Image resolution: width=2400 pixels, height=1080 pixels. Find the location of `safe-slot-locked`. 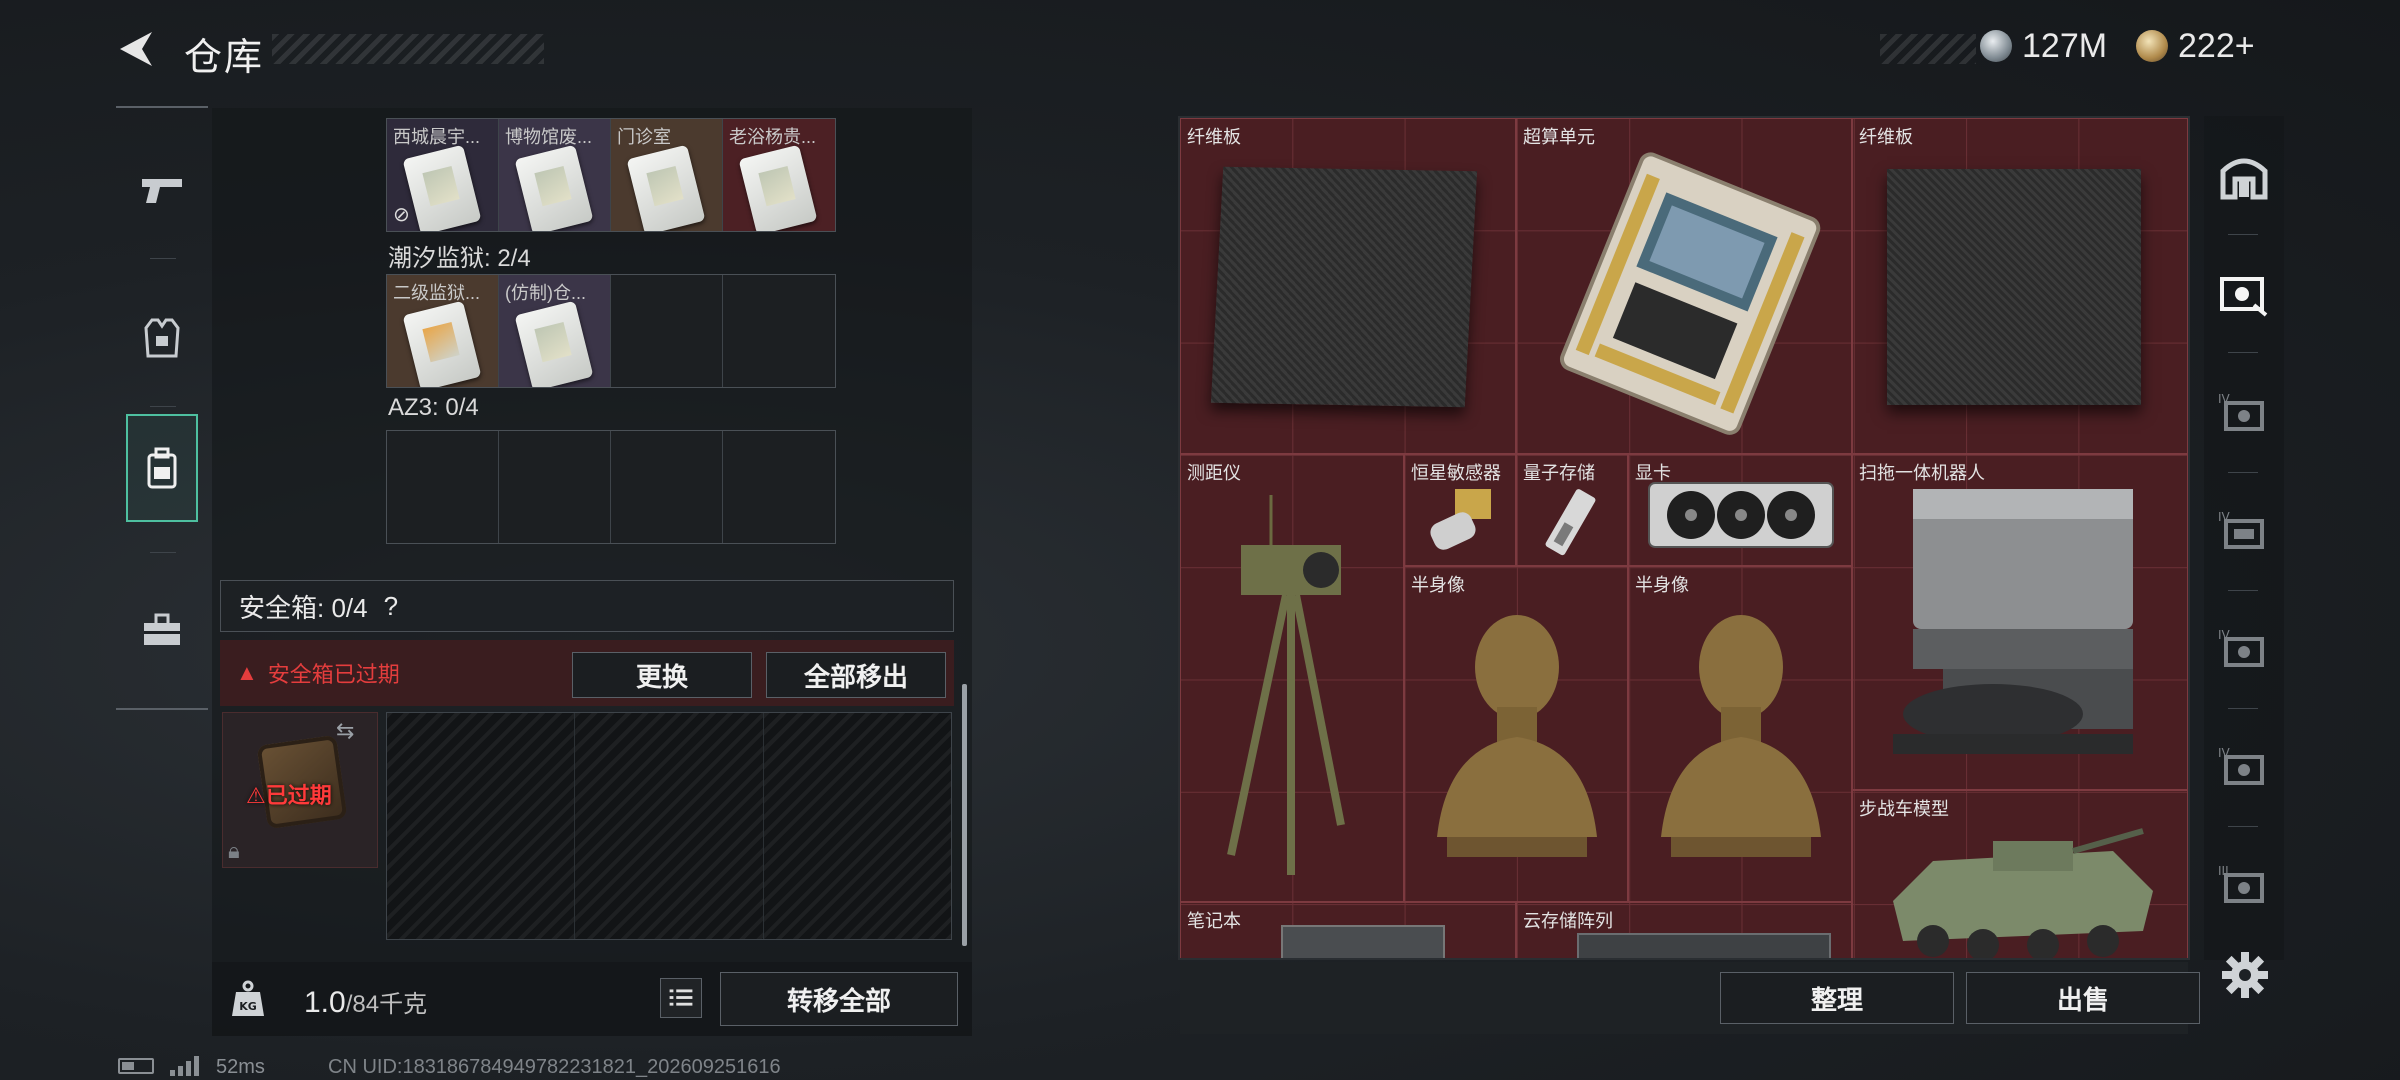

safe-slot-locked is located at coordinates (669, 826).